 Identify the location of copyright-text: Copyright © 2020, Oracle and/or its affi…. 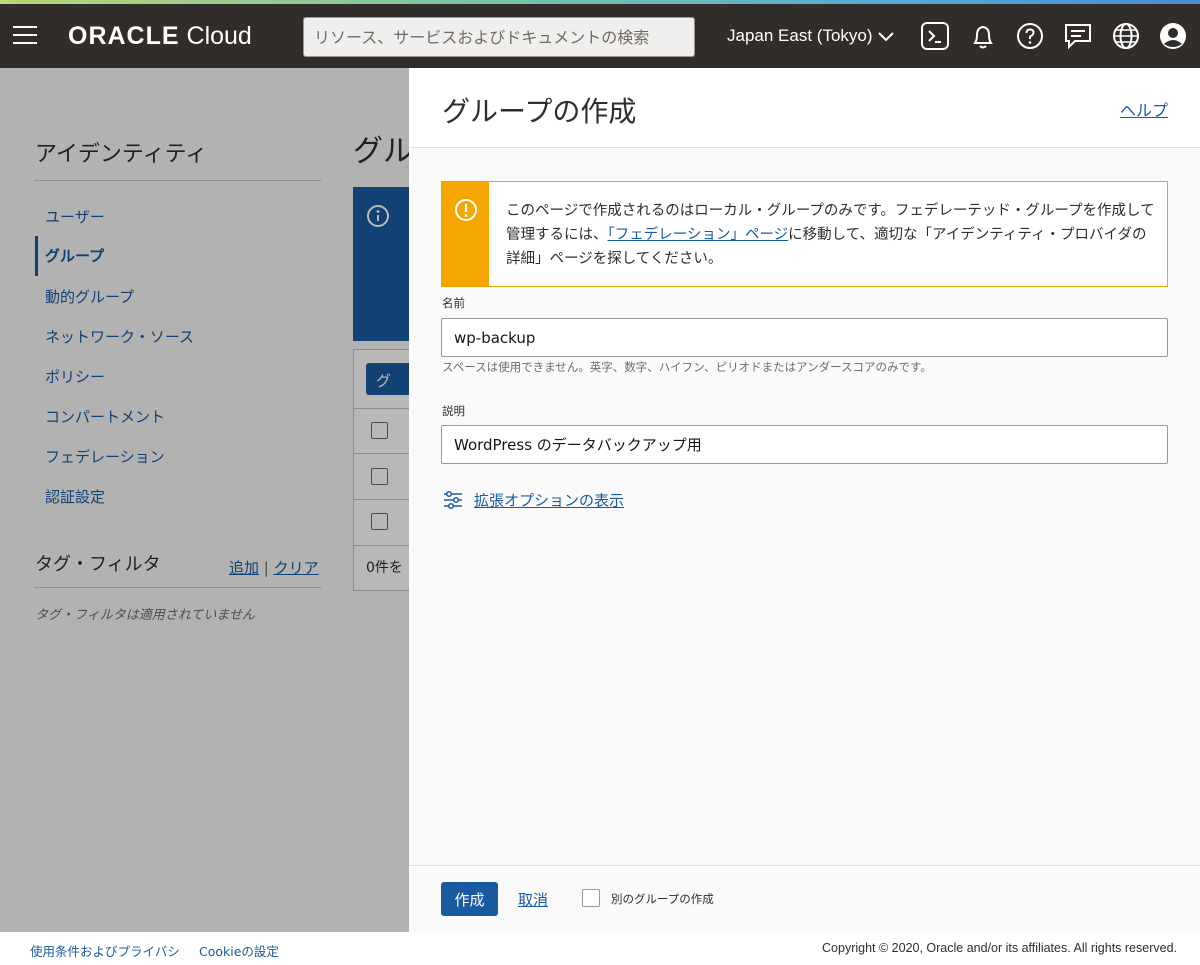
(999, 948).